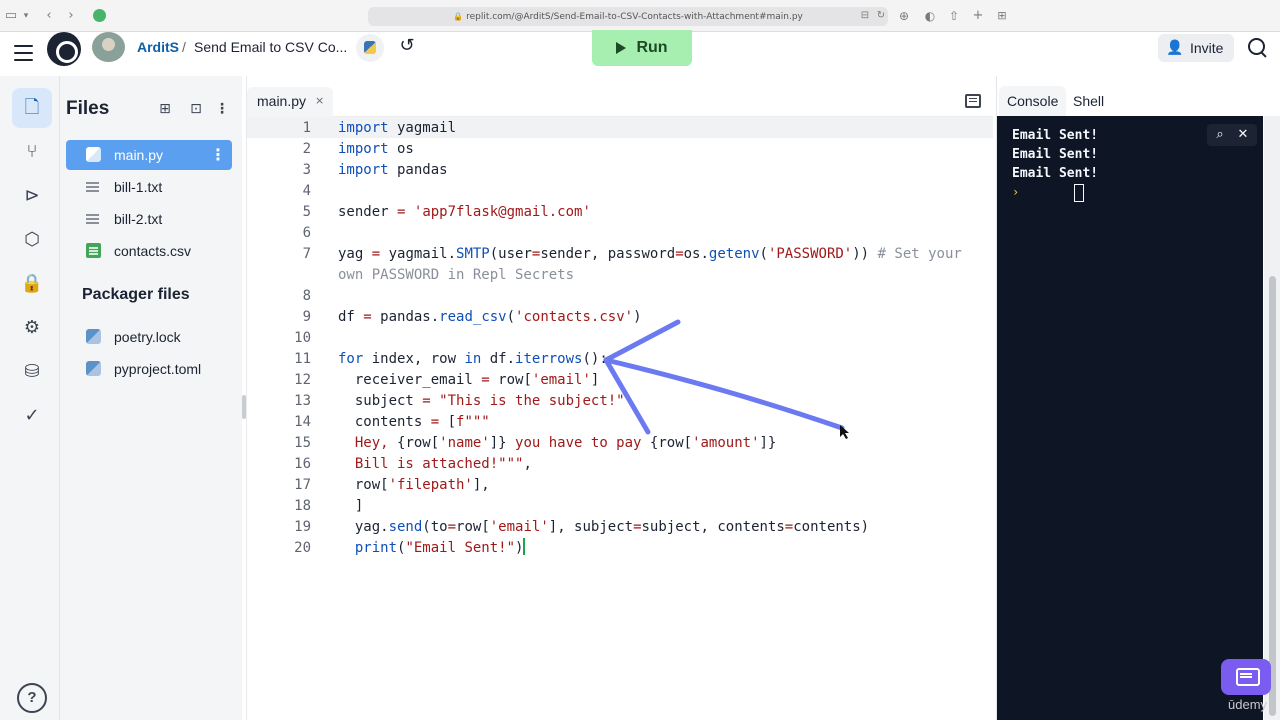 The height and width of the screenshot is (720, 1280). Describe the element at coordinates (881, 16) in the screenshot. I see `reload-icon: ↻` at that location.